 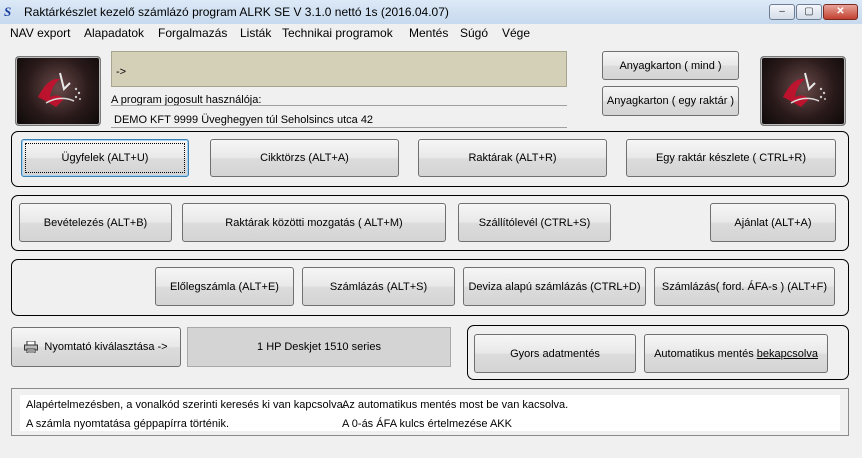 What do you see at coordinates (339, 69) in the screenshot?
I see `status-box: ->` at bounding box center [339, 69].